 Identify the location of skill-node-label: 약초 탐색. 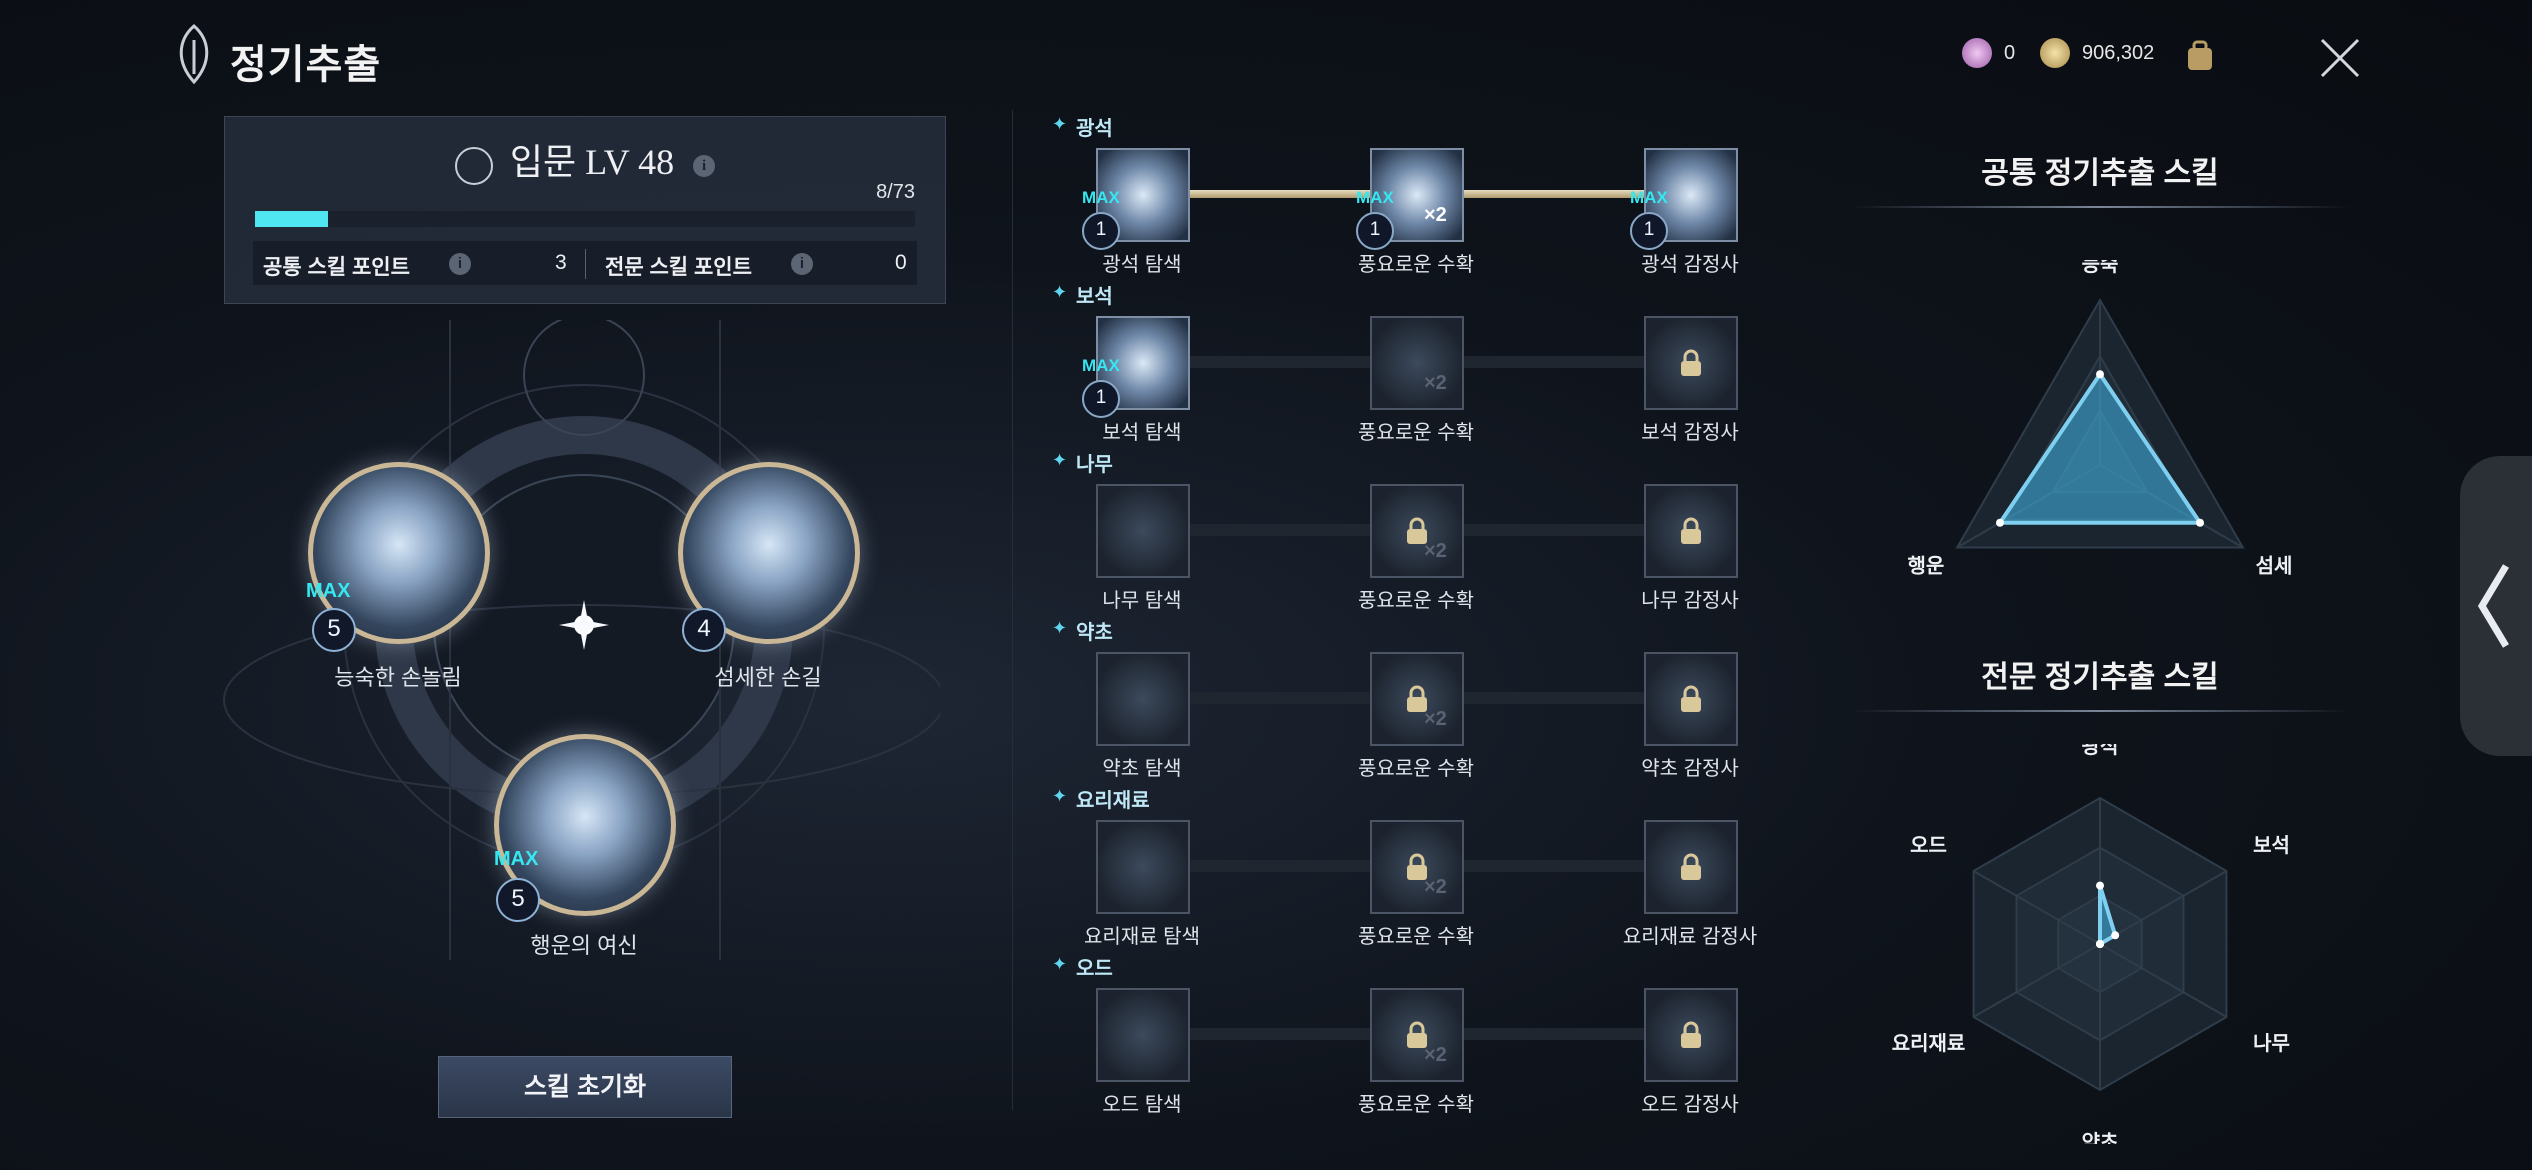
(1142, 769).